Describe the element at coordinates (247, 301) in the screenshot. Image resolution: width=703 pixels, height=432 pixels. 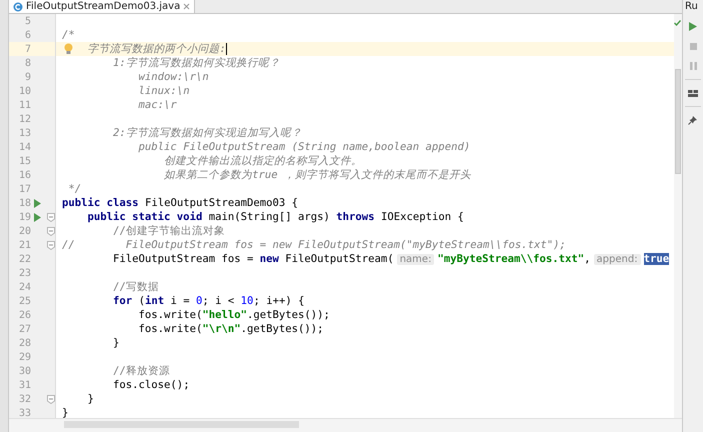
I see `number-literal: 10` at that location.